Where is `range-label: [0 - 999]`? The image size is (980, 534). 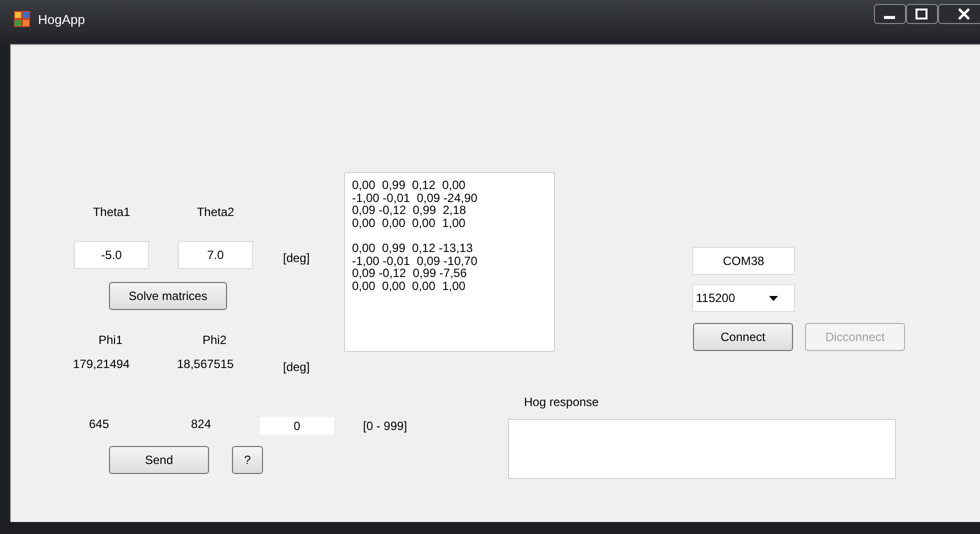 range-label: [0 - 999] is located at coordinates (385, 426).